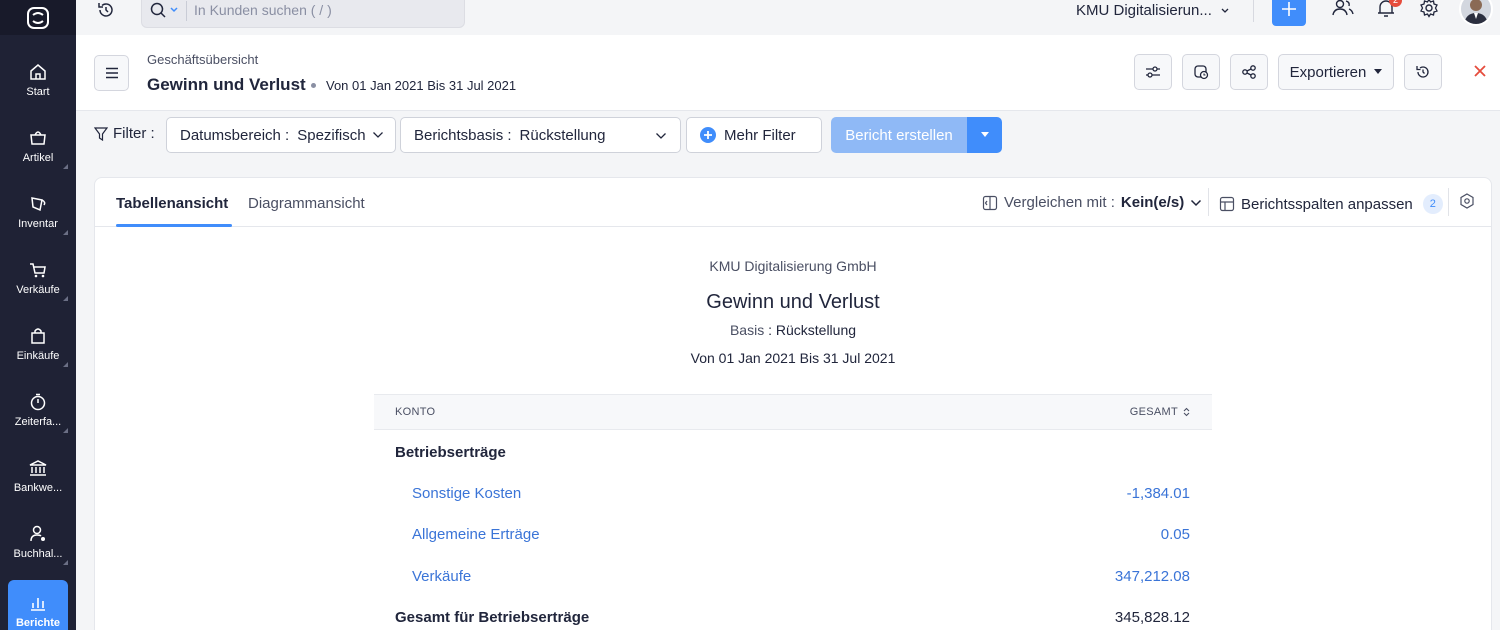 The image size is (1500, 630). What do you see at coordinates (1429, 9) in the screenshot?
I see `gear-icon` at bounding box center [1429, 9].